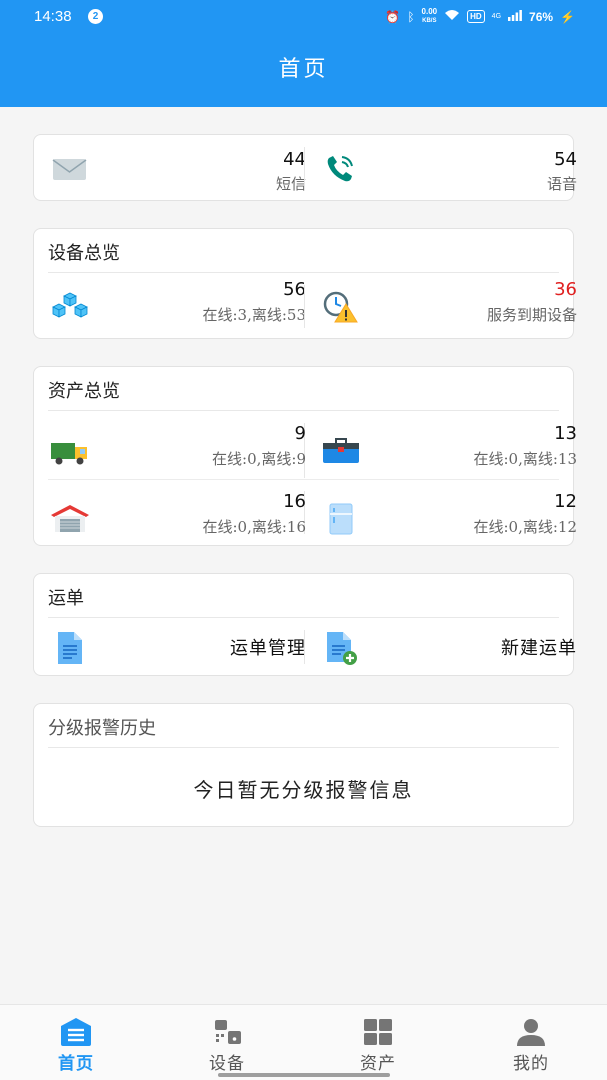 This screenshot has width=607, height=1080. What do you see at coordinates (525, 459) in the screenshot?
I see `asset-toolbox-detail: 在线:0,离线:13` at bounding box center [525, 459].